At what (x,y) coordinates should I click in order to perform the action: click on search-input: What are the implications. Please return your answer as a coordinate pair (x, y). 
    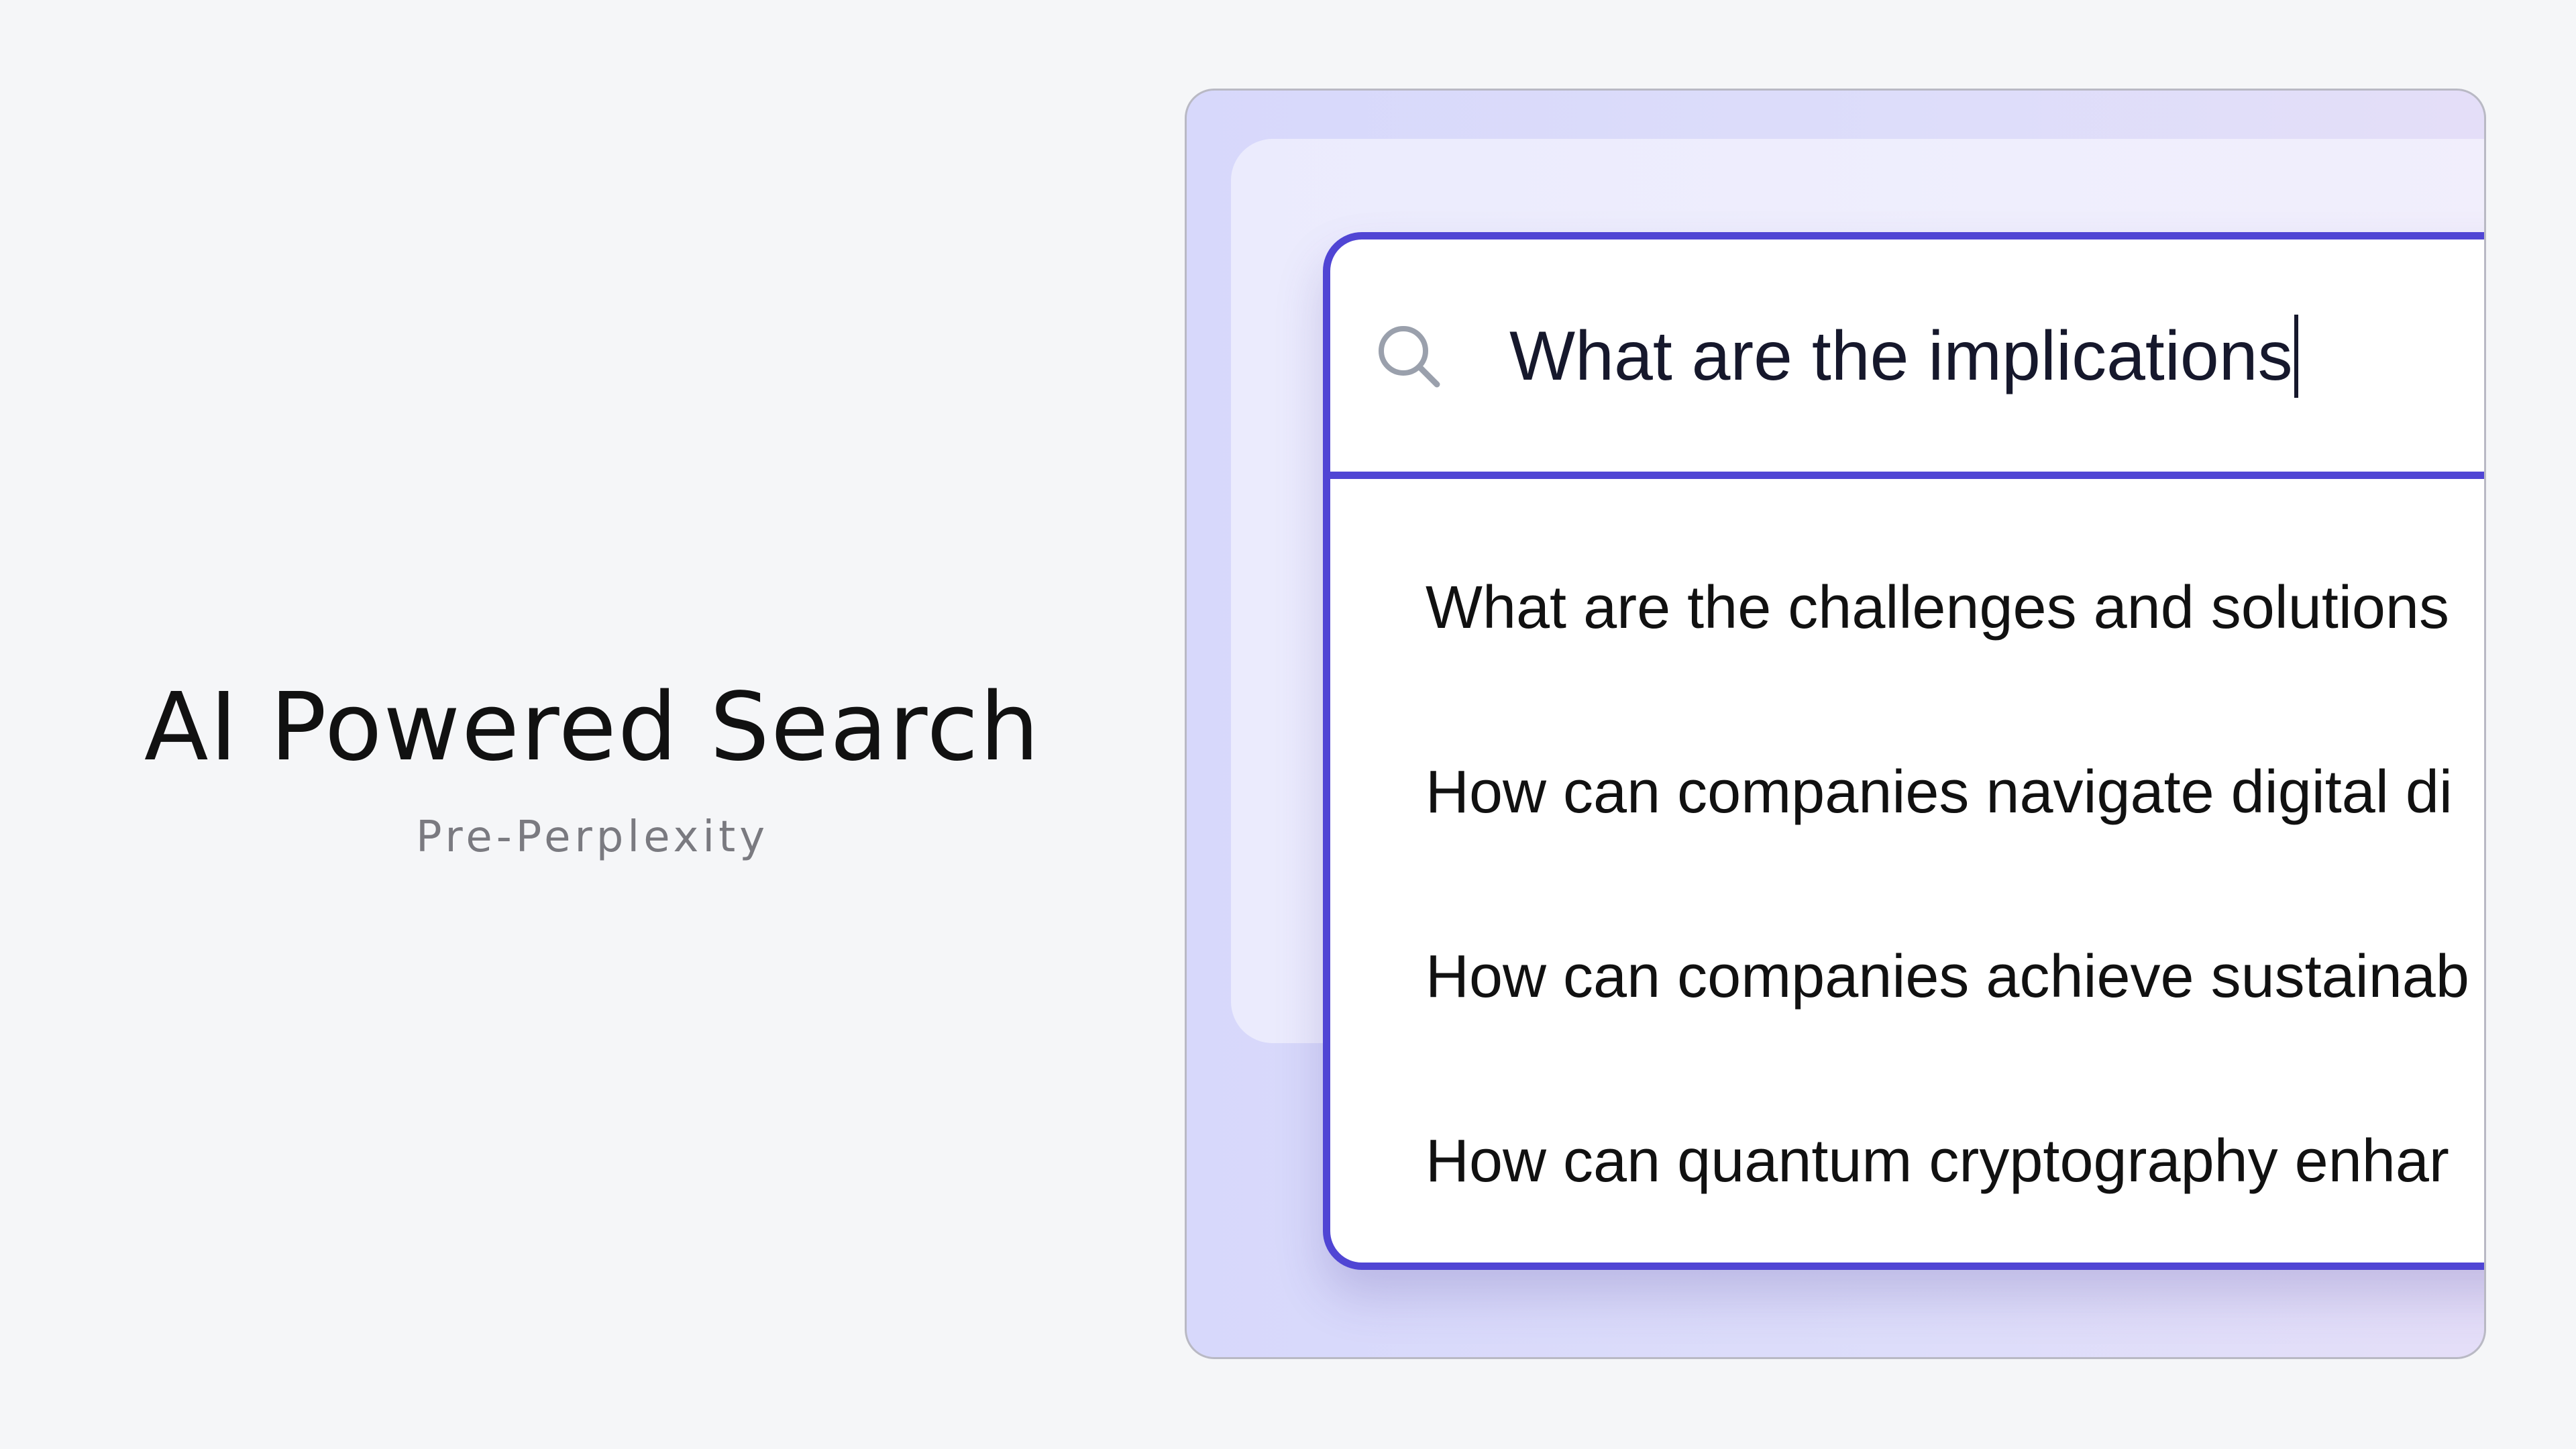
    Looking at the image, I should click on (1903, 356).